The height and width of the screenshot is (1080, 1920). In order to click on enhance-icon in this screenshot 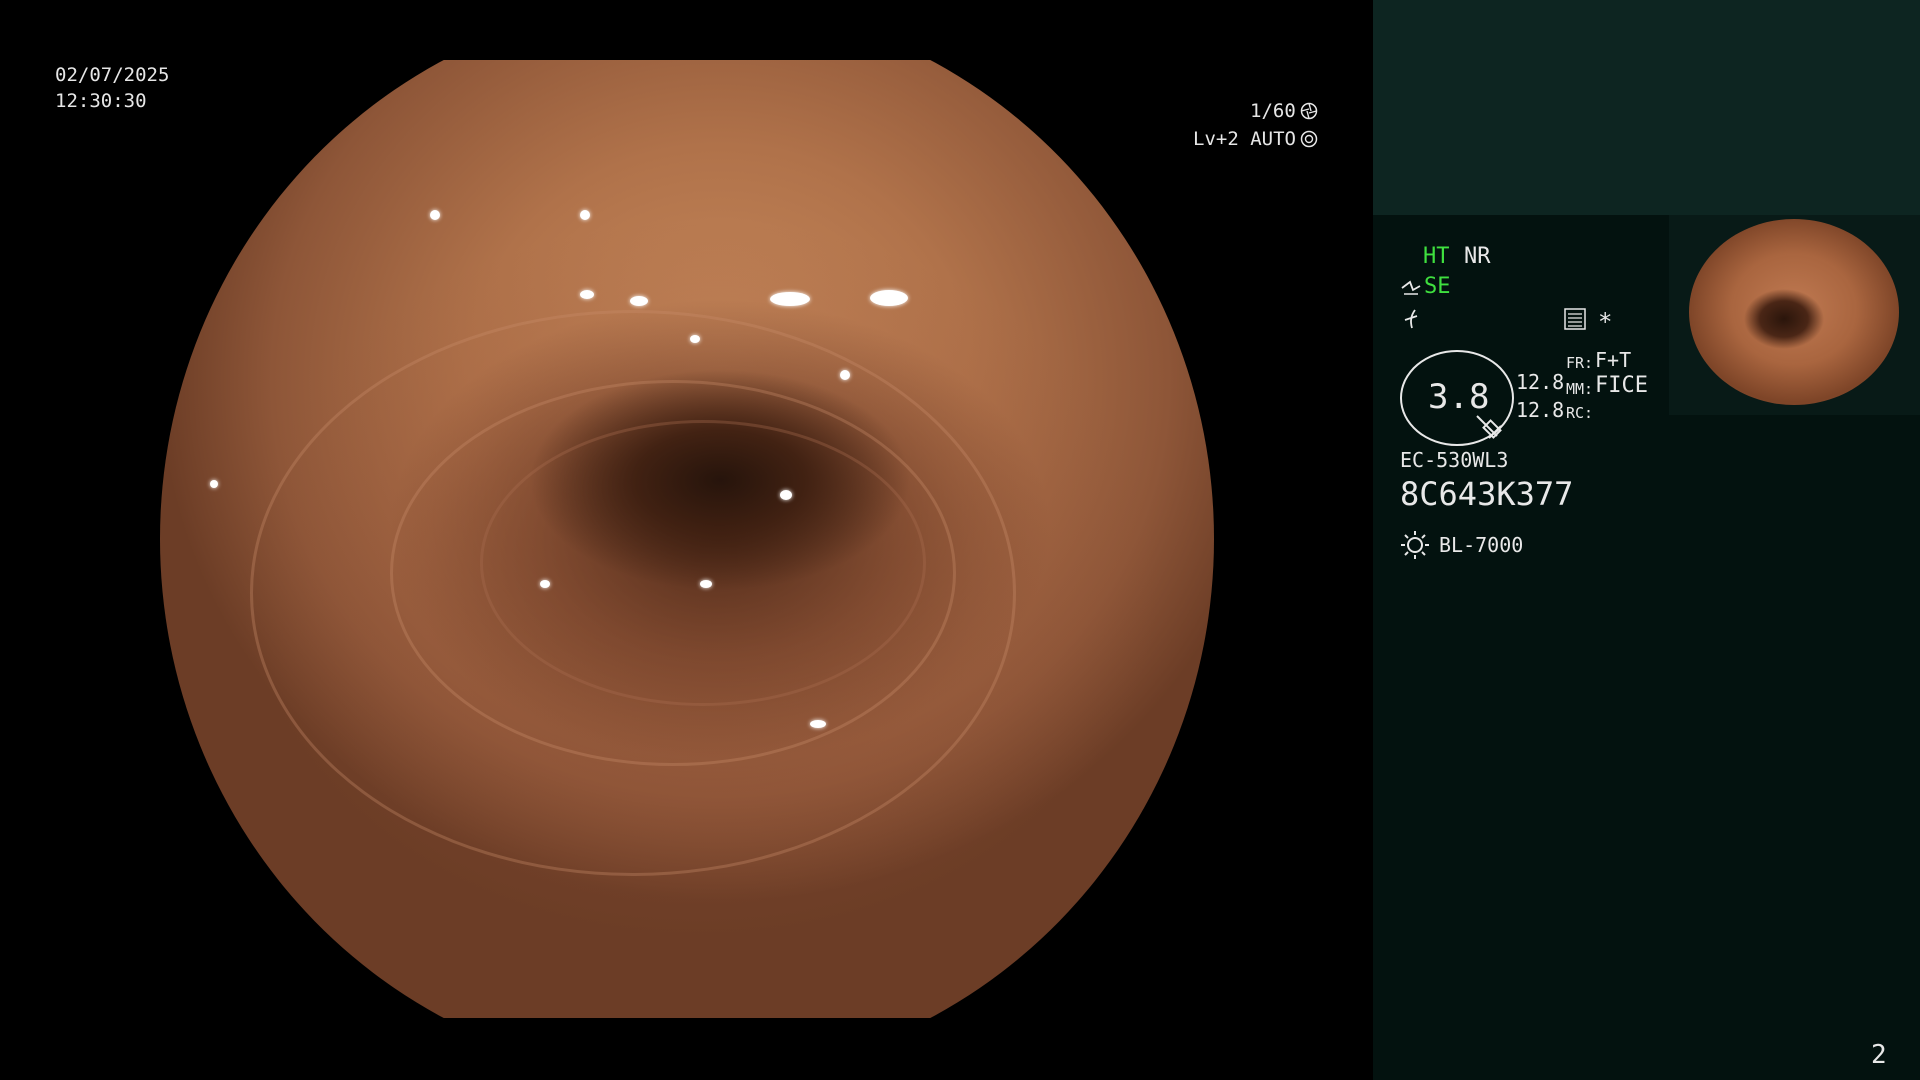, I will do `click(1411, 287)`.